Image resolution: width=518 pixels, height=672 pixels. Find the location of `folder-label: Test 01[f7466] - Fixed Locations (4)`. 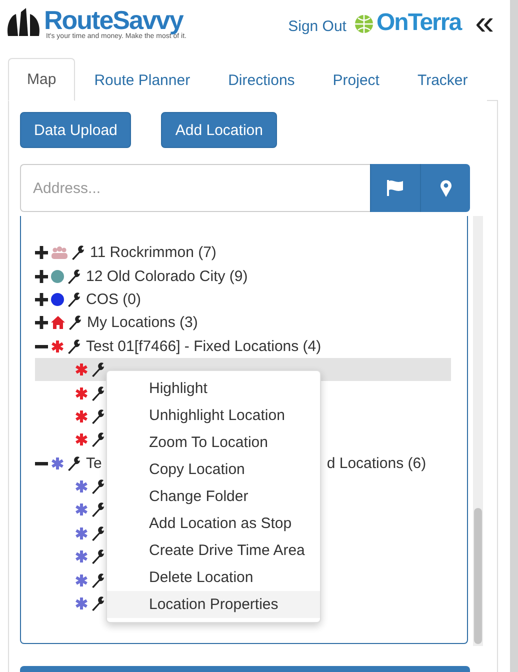

folder-label: Test 01[f7466] - Fixed Locations (4) is located at coordinates (204, 346).